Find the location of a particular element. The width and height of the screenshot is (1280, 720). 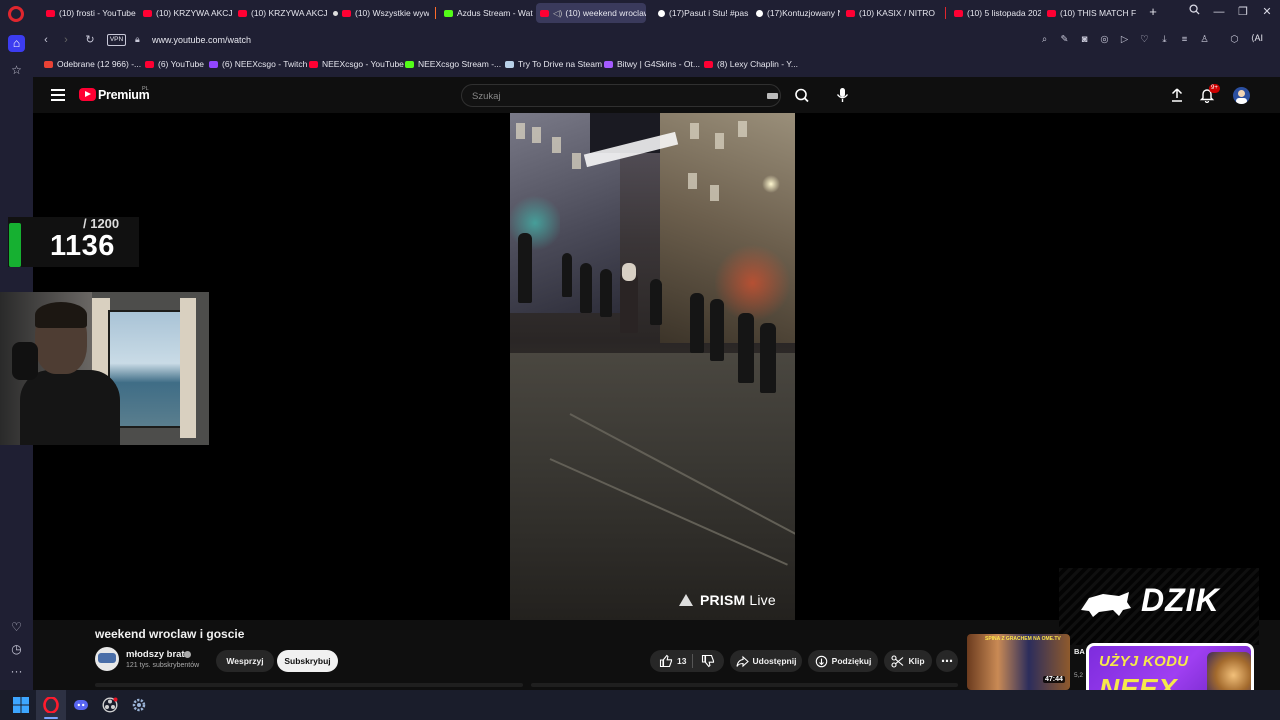

description-box-edge is located at coordinates (309, 685).